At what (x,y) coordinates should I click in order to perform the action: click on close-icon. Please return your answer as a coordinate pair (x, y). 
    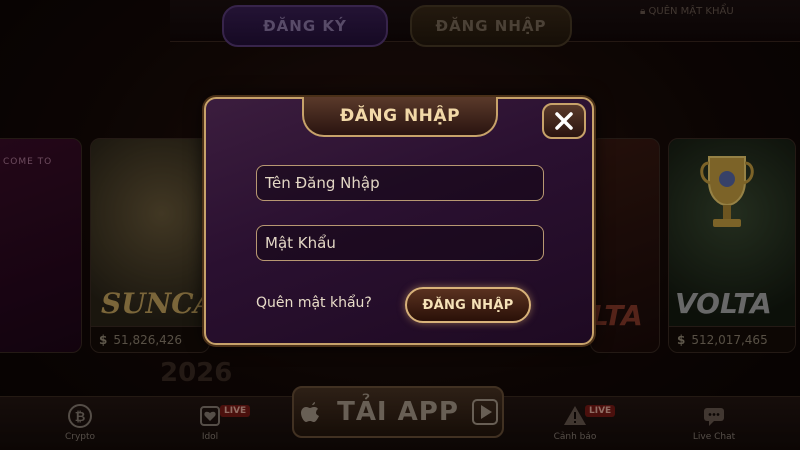
    Looking at the image, I should click on (564, 121).